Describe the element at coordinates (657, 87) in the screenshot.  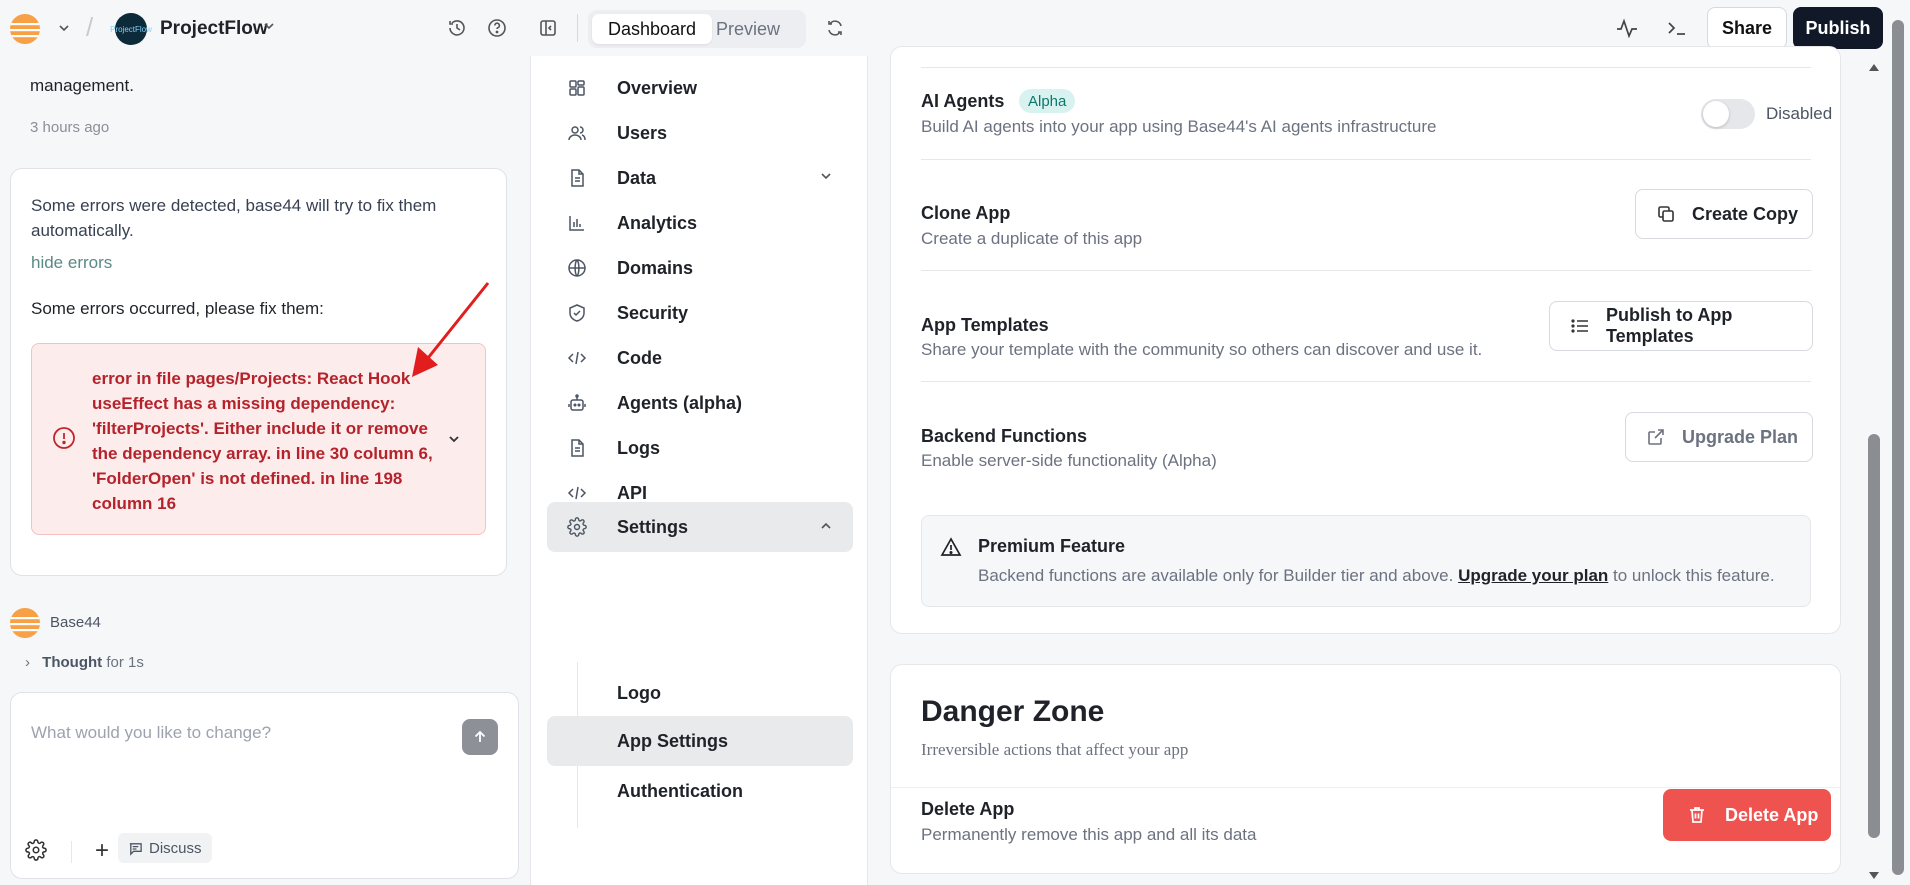
I see `nav-item-label: Overview` at that location.